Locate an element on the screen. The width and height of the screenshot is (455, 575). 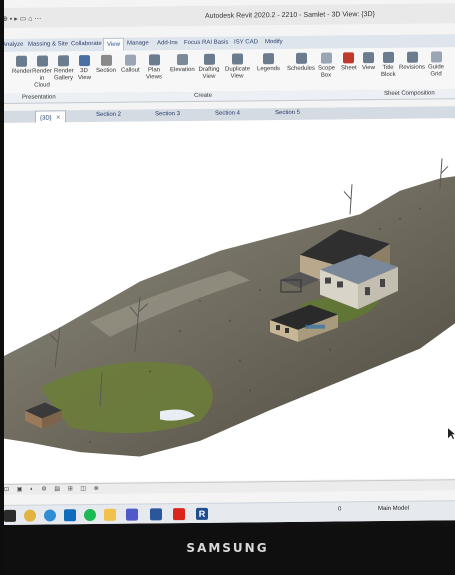
chrome-icon is located at coordinates (30, 515).